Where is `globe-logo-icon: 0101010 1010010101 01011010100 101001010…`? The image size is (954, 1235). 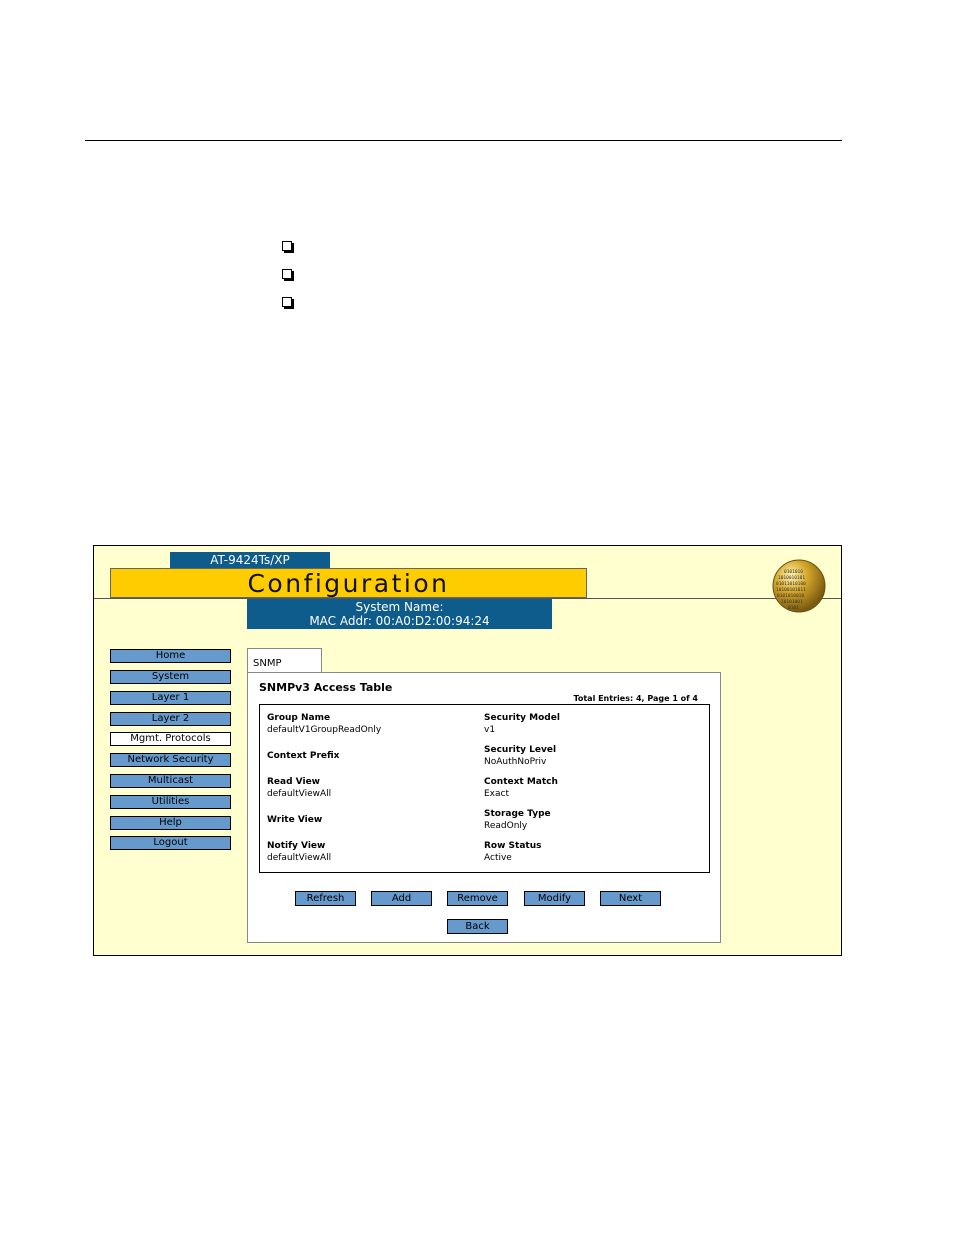 globe-logo-icon: 0101010 1010010101 01011010100 101001010… is located at coordinates (799, 586).